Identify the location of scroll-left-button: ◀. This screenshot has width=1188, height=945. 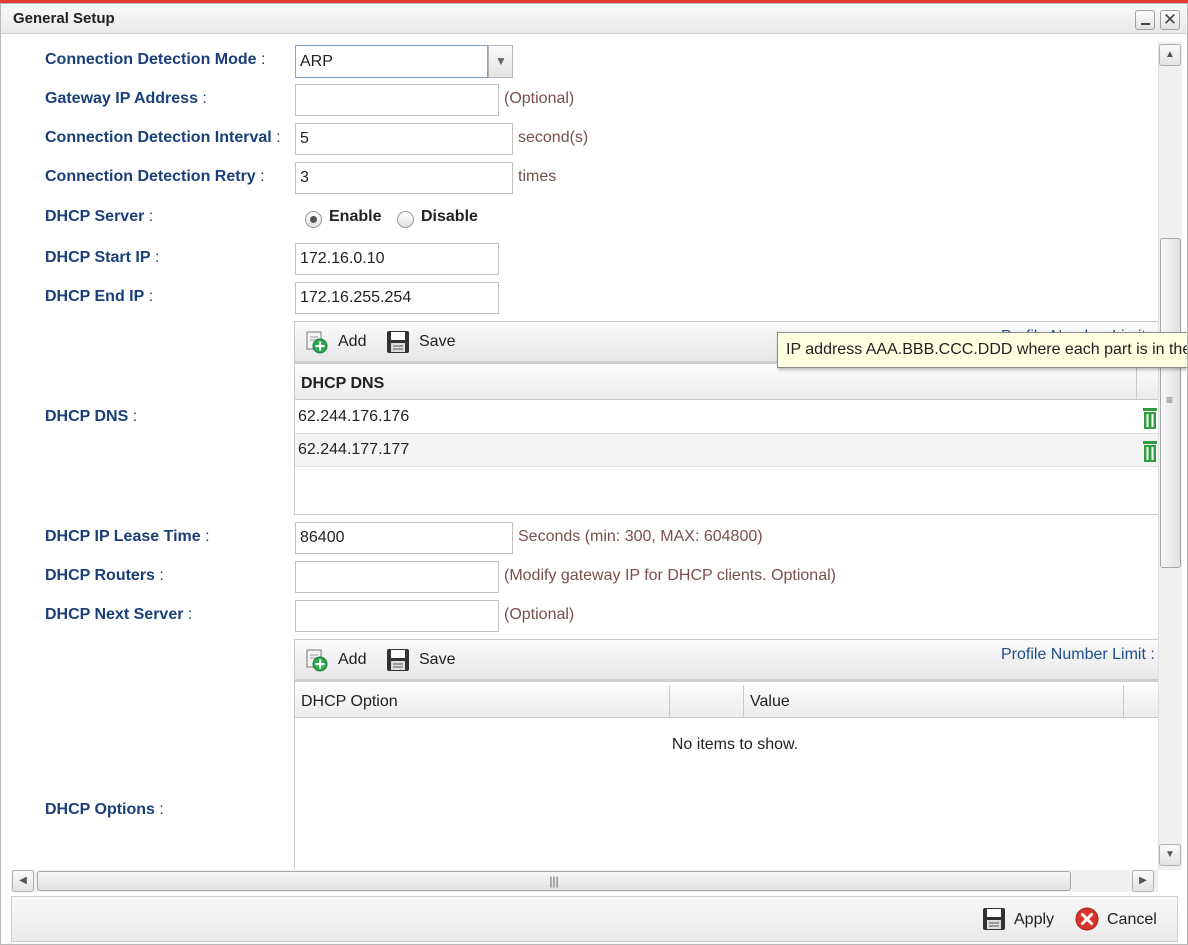
(23, 881).